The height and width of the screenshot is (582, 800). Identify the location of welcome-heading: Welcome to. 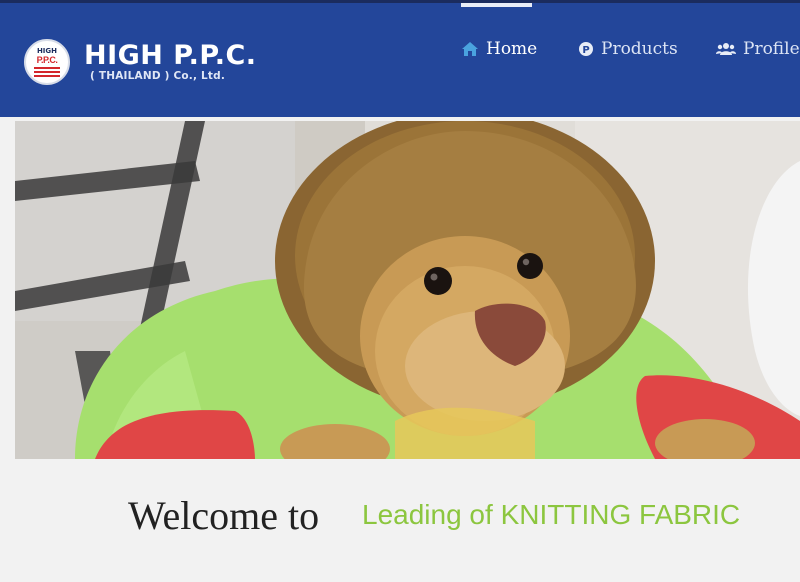
(224, 515).